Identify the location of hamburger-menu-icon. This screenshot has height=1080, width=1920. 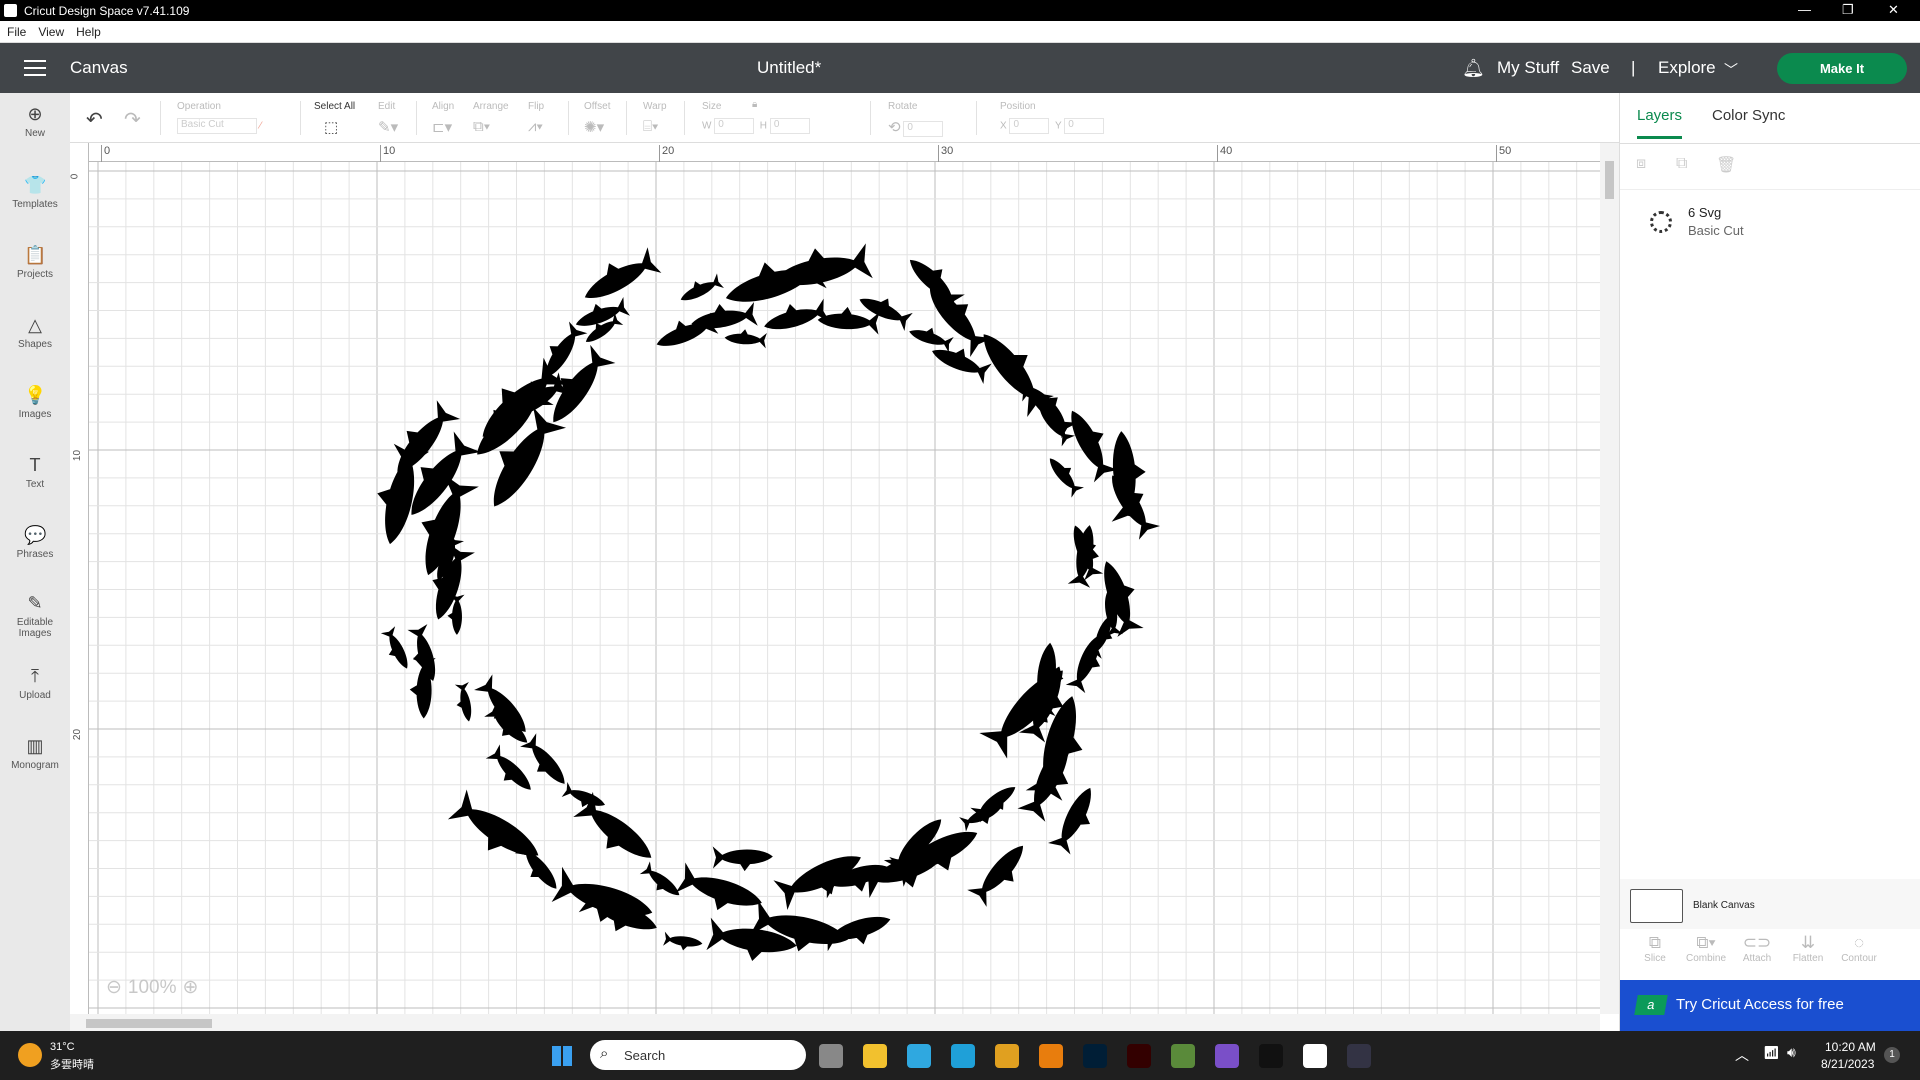
(35, 68).